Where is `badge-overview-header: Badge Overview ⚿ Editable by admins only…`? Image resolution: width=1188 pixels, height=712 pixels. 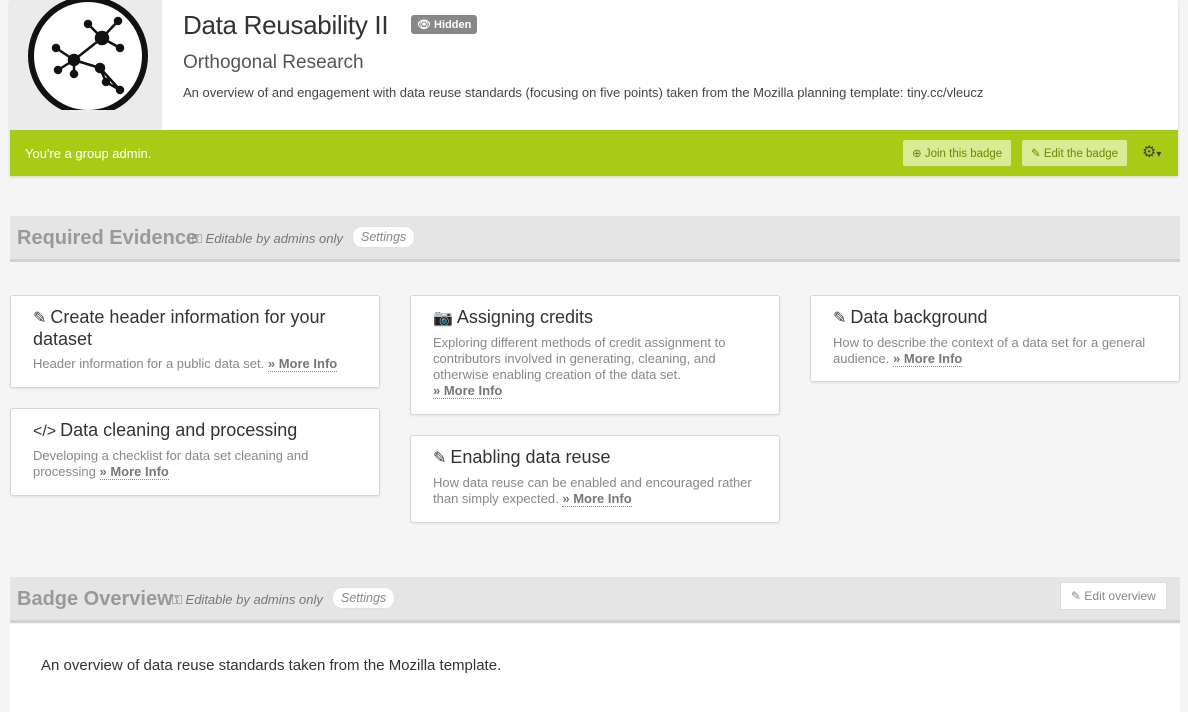
badge-overview-header: Badge Overview ⚿ Editable by admins only… is located at coordinates (595, 600).